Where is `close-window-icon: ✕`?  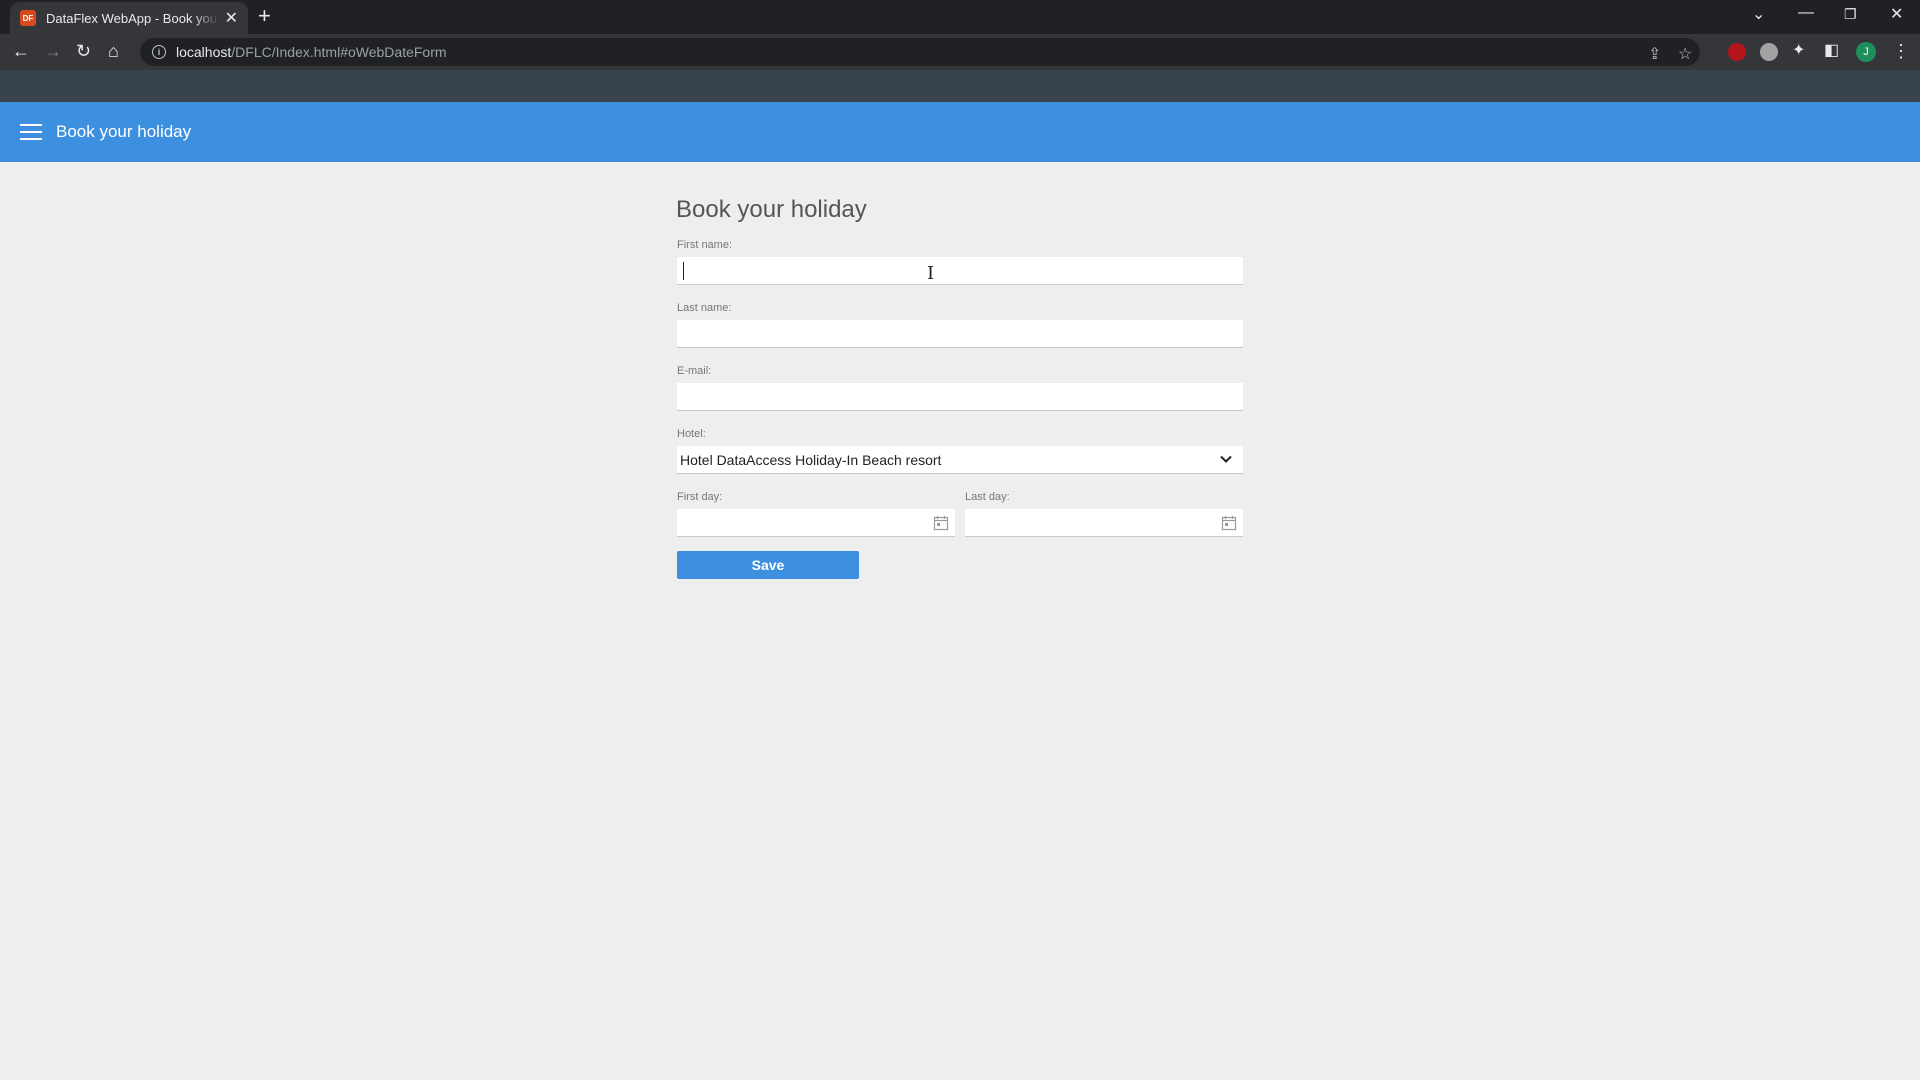
close-window-icon: ✕ is located at coordinates (1896, 14).